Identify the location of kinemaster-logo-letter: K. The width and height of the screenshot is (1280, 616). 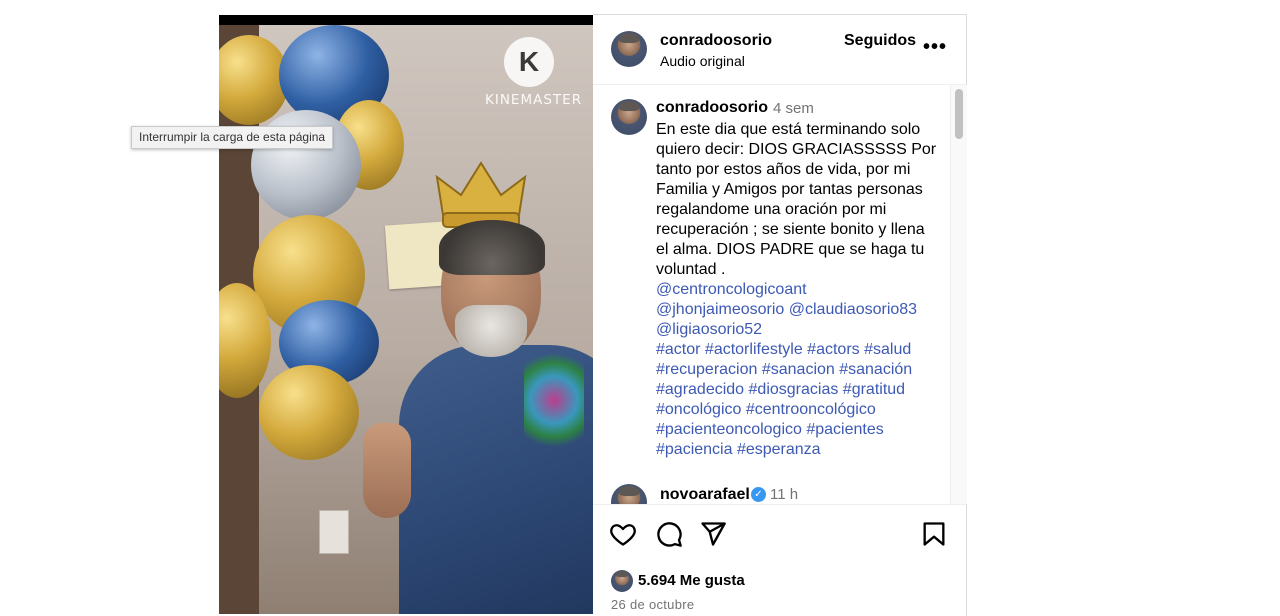
(529, 61).